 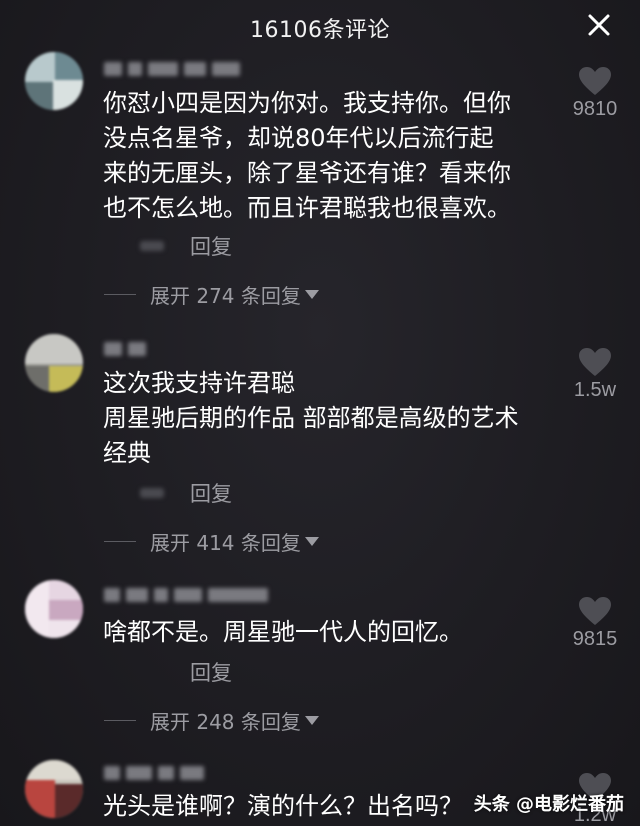 What do you see at coordinates (311, 418) in the screenshot?
I see `comment-text: 这次我支持许君聪 周星驰后期的作品 部部都是高级的艺术 经典` at bounding box center [311, 418].